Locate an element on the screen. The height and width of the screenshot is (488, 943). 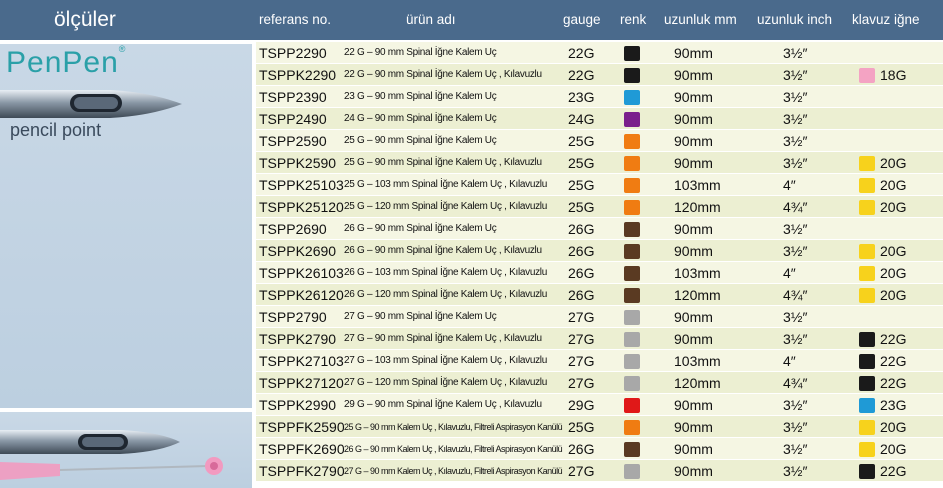
guide-gauge: 23G is located at coordinates (893, 405).